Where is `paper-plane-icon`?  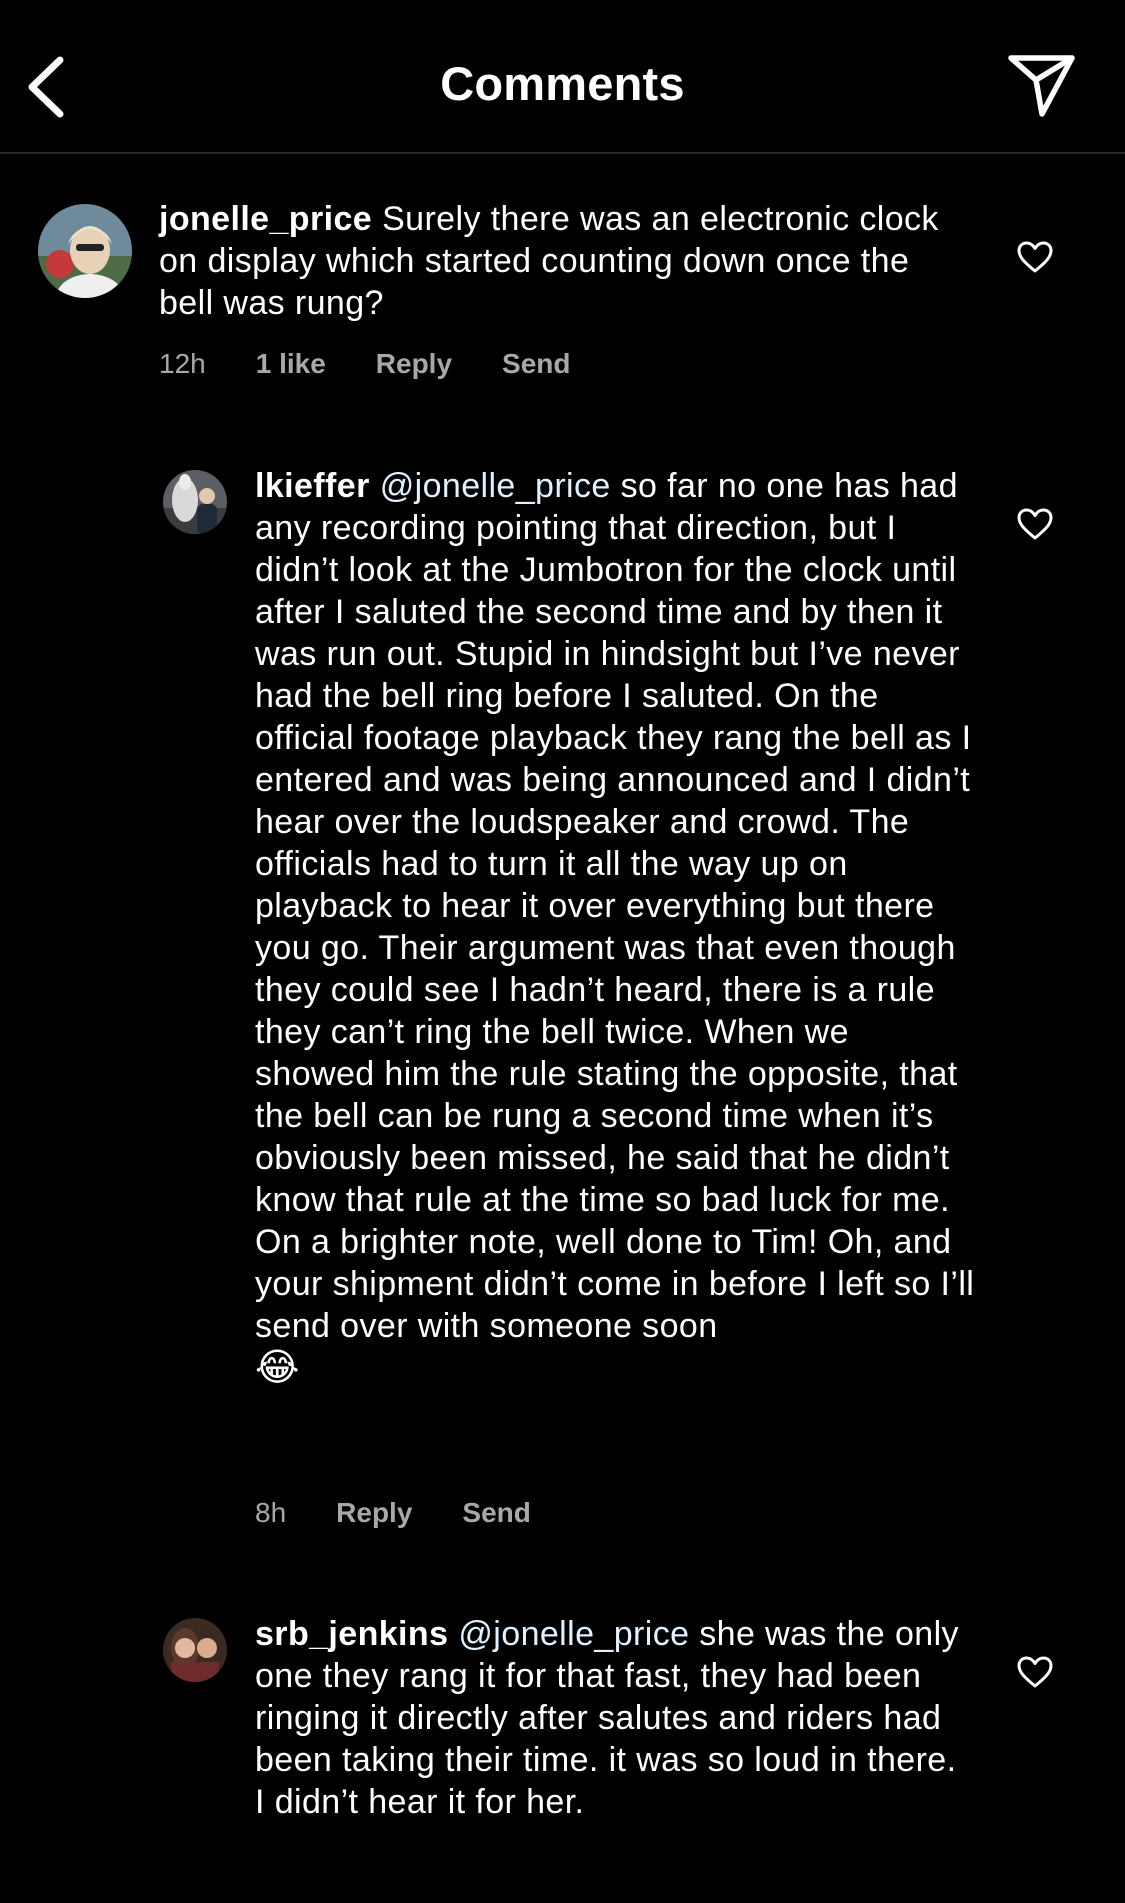
paper-plane-icon is located at coordinates (1041, 85).